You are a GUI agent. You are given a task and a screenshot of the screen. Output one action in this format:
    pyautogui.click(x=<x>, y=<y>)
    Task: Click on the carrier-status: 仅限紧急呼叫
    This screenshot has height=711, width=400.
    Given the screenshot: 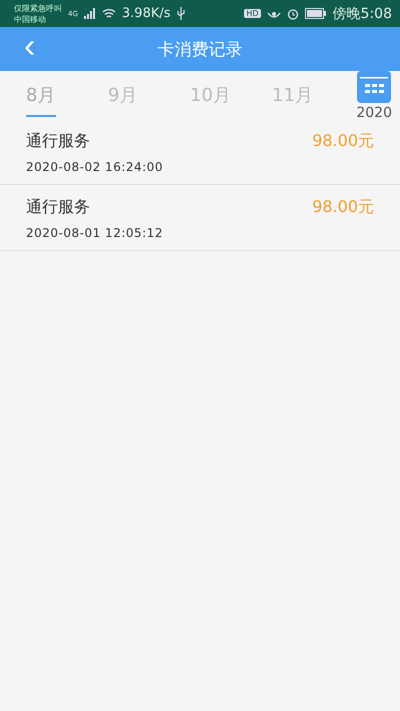 What is the action you would take?
    pyautogui.click(x=38, y=8)
    